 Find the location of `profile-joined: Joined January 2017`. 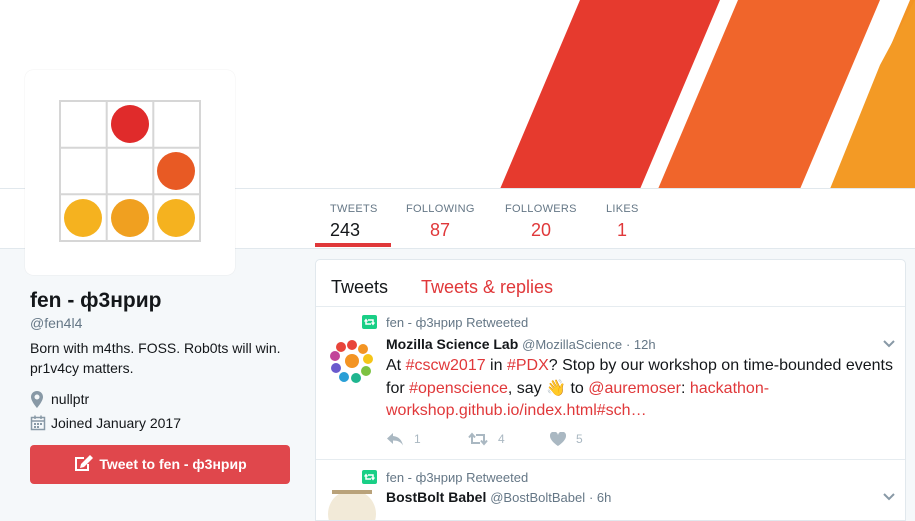

profile-joined: Joined January 2017 is located at coordinates (160, 424).